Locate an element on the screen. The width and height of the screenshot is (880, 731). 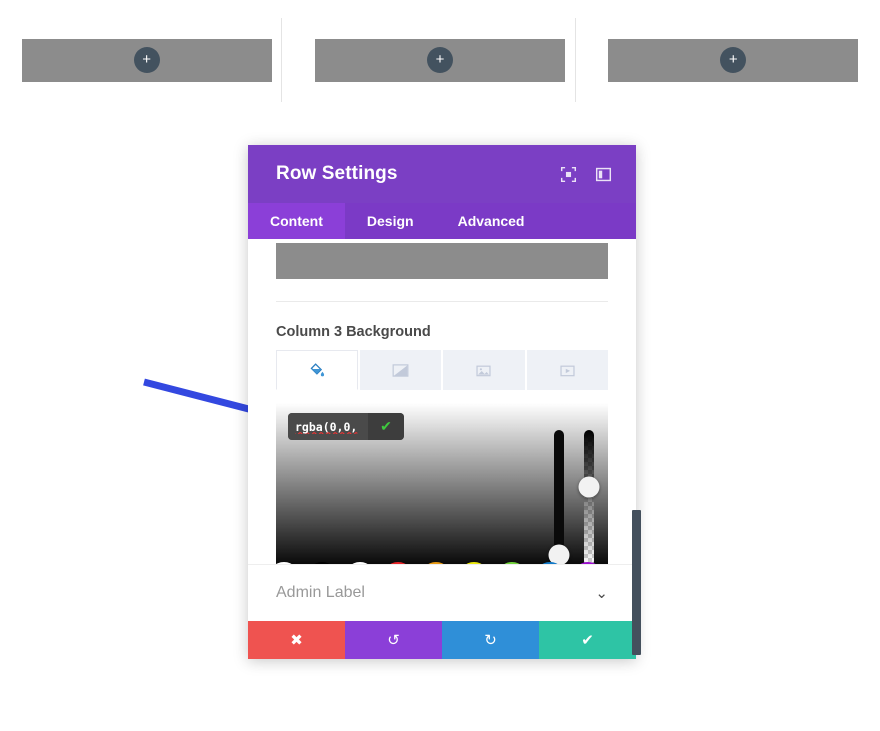
redo-button: ↻ is located at coordinates (490, 640).